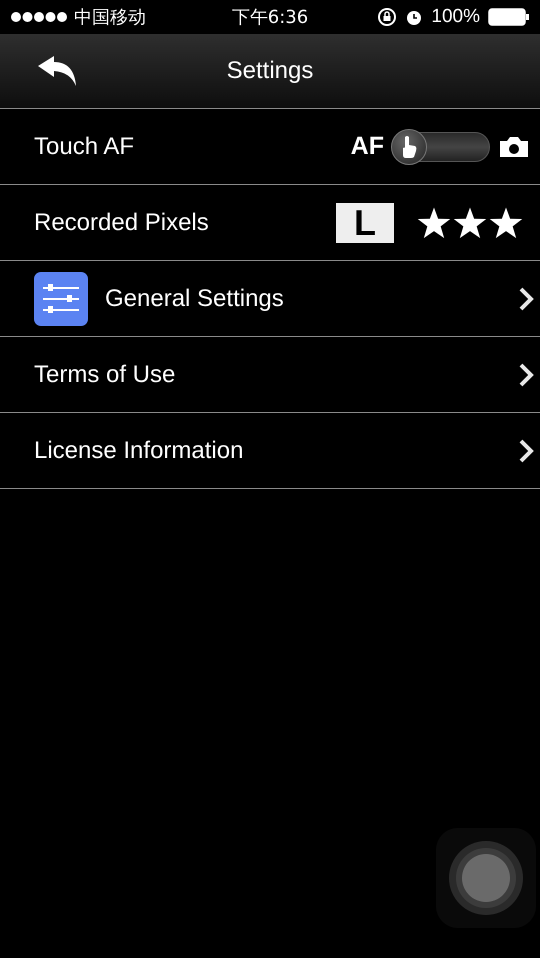 This screenshot has width=540, height=958. Describe the element at coordinates (365, 222) in the screenshot. I see `size-badge: L` at that location.